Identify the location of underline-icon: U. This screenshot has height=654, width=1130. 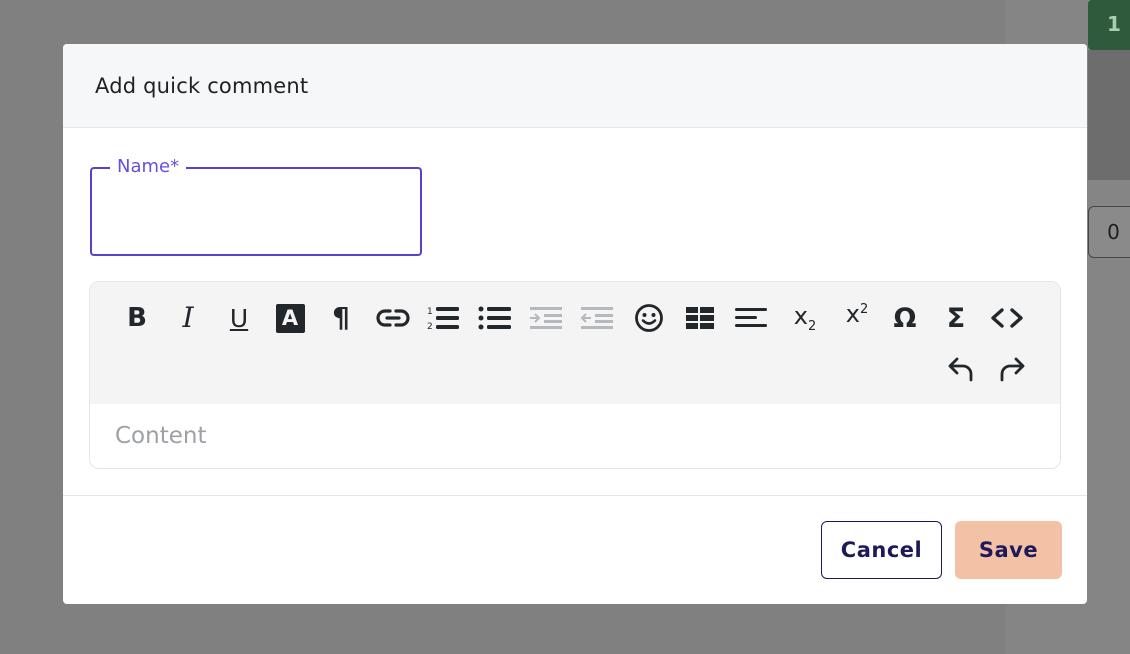
(239, 318).